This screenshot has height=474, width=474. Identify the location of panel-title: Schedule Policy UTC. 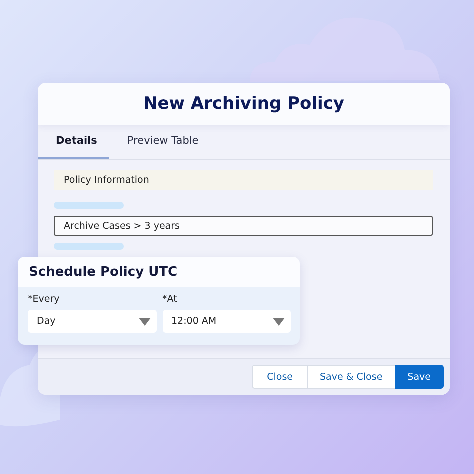
(103, 272).